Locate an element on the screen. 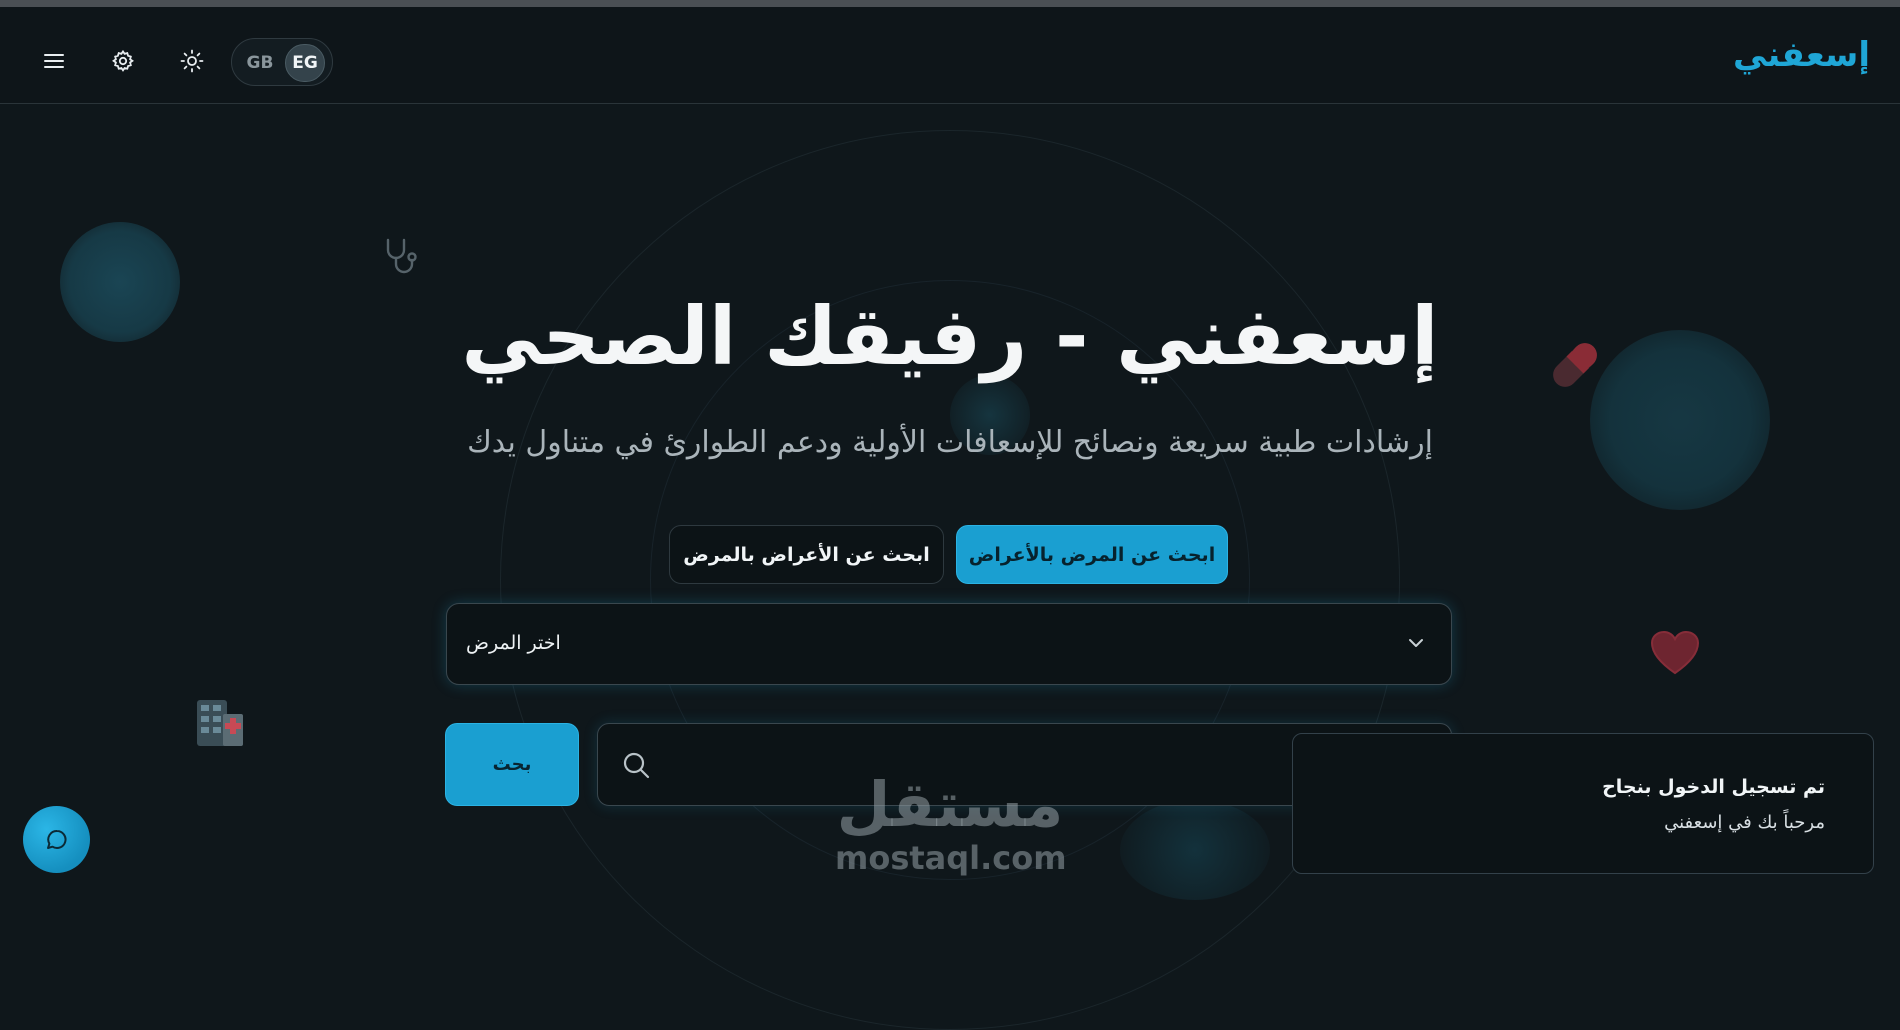 This screenshot has height=1030, width=1900. menu-button is located at coordinates (54, 61).